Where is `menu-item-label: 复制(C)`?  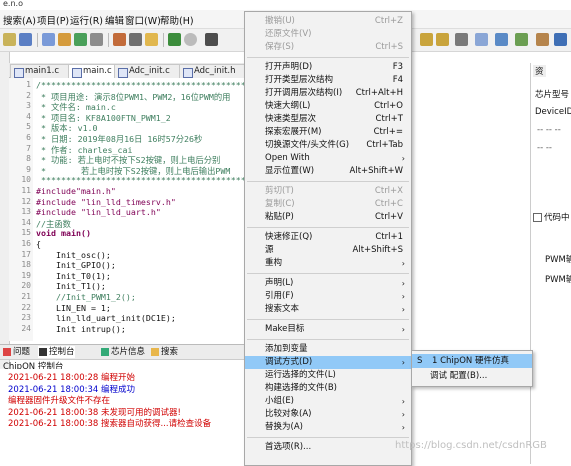
menu-item-label: 复制(C) is located at coordinates (280, 204).